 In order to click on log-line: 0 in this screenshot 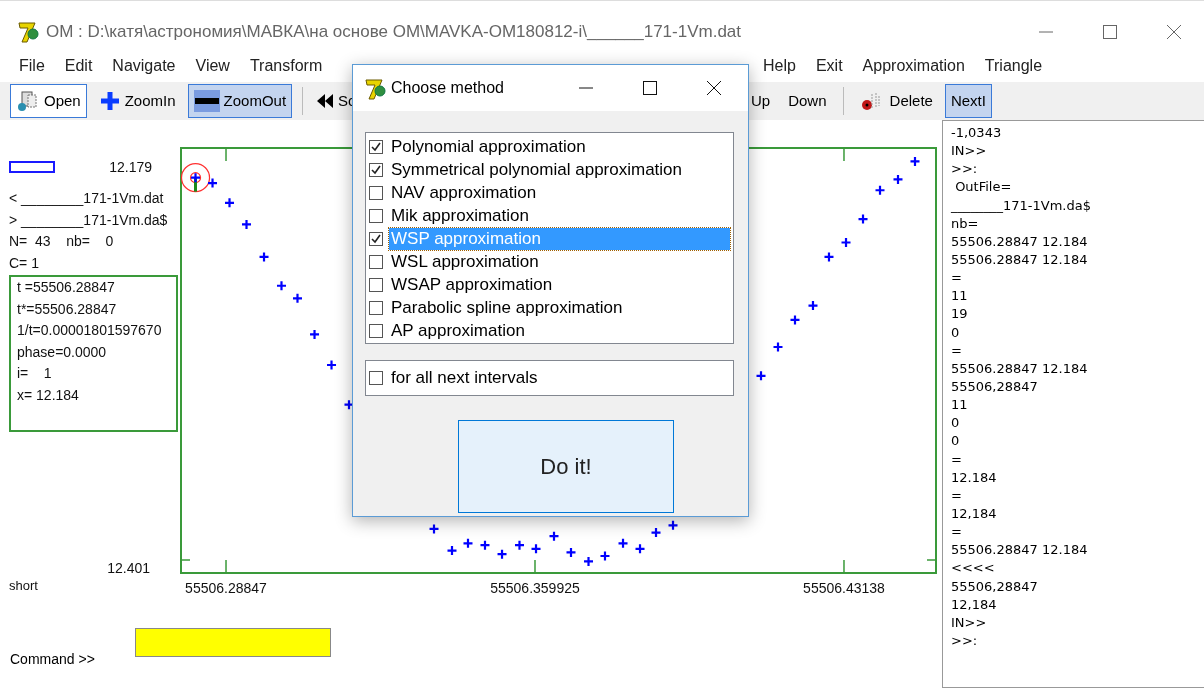, I will do `click(956, 423)`.